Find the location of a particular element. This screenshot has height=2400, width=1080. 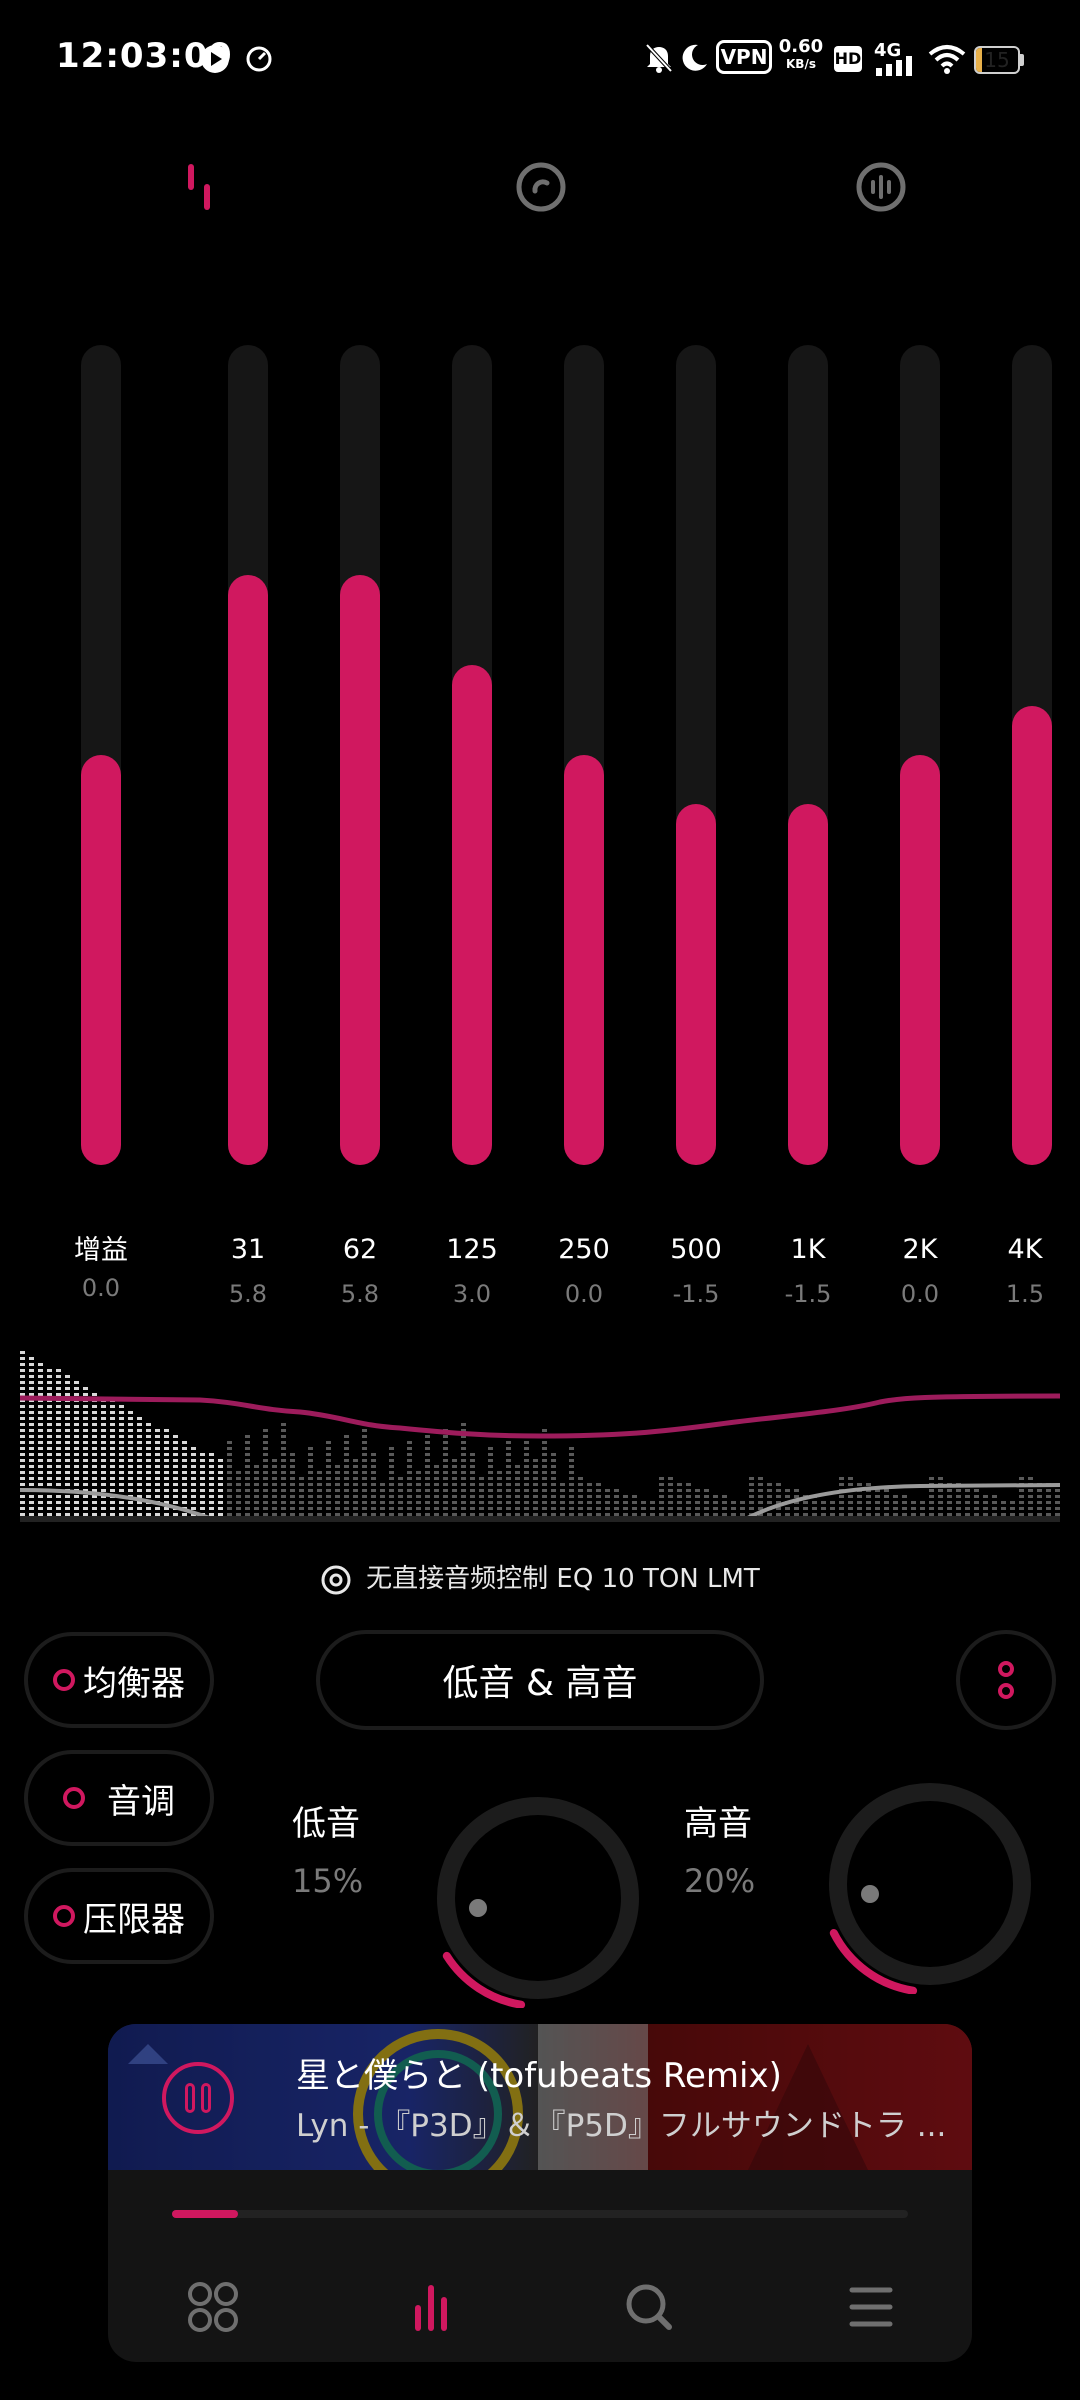

nav-equalizer-button is located at coordinates (431, 2307).